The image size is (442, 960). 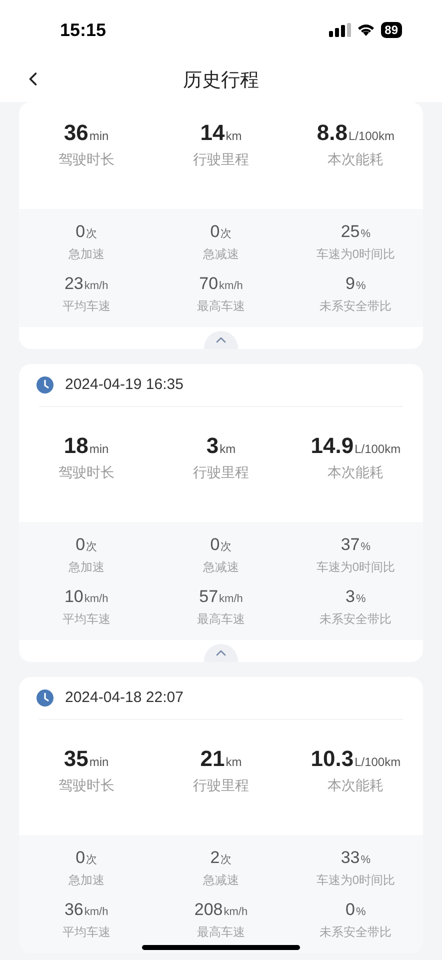 I want to click on stat-value: 33%, so click(x=355, y=858).